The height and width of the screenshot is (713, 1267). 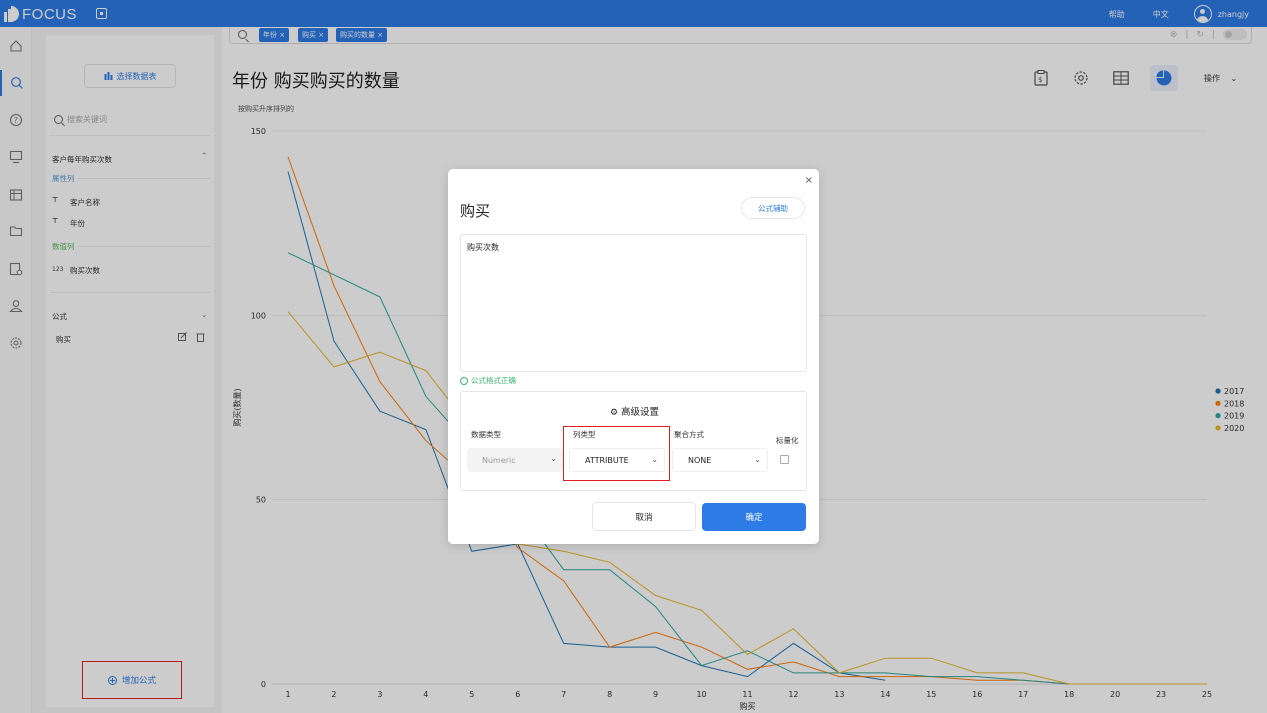 What do you see at coordinates (633, 303) in the screenshot?
I see `formula-editor: 购买次数` at bounding box center [633, 303].